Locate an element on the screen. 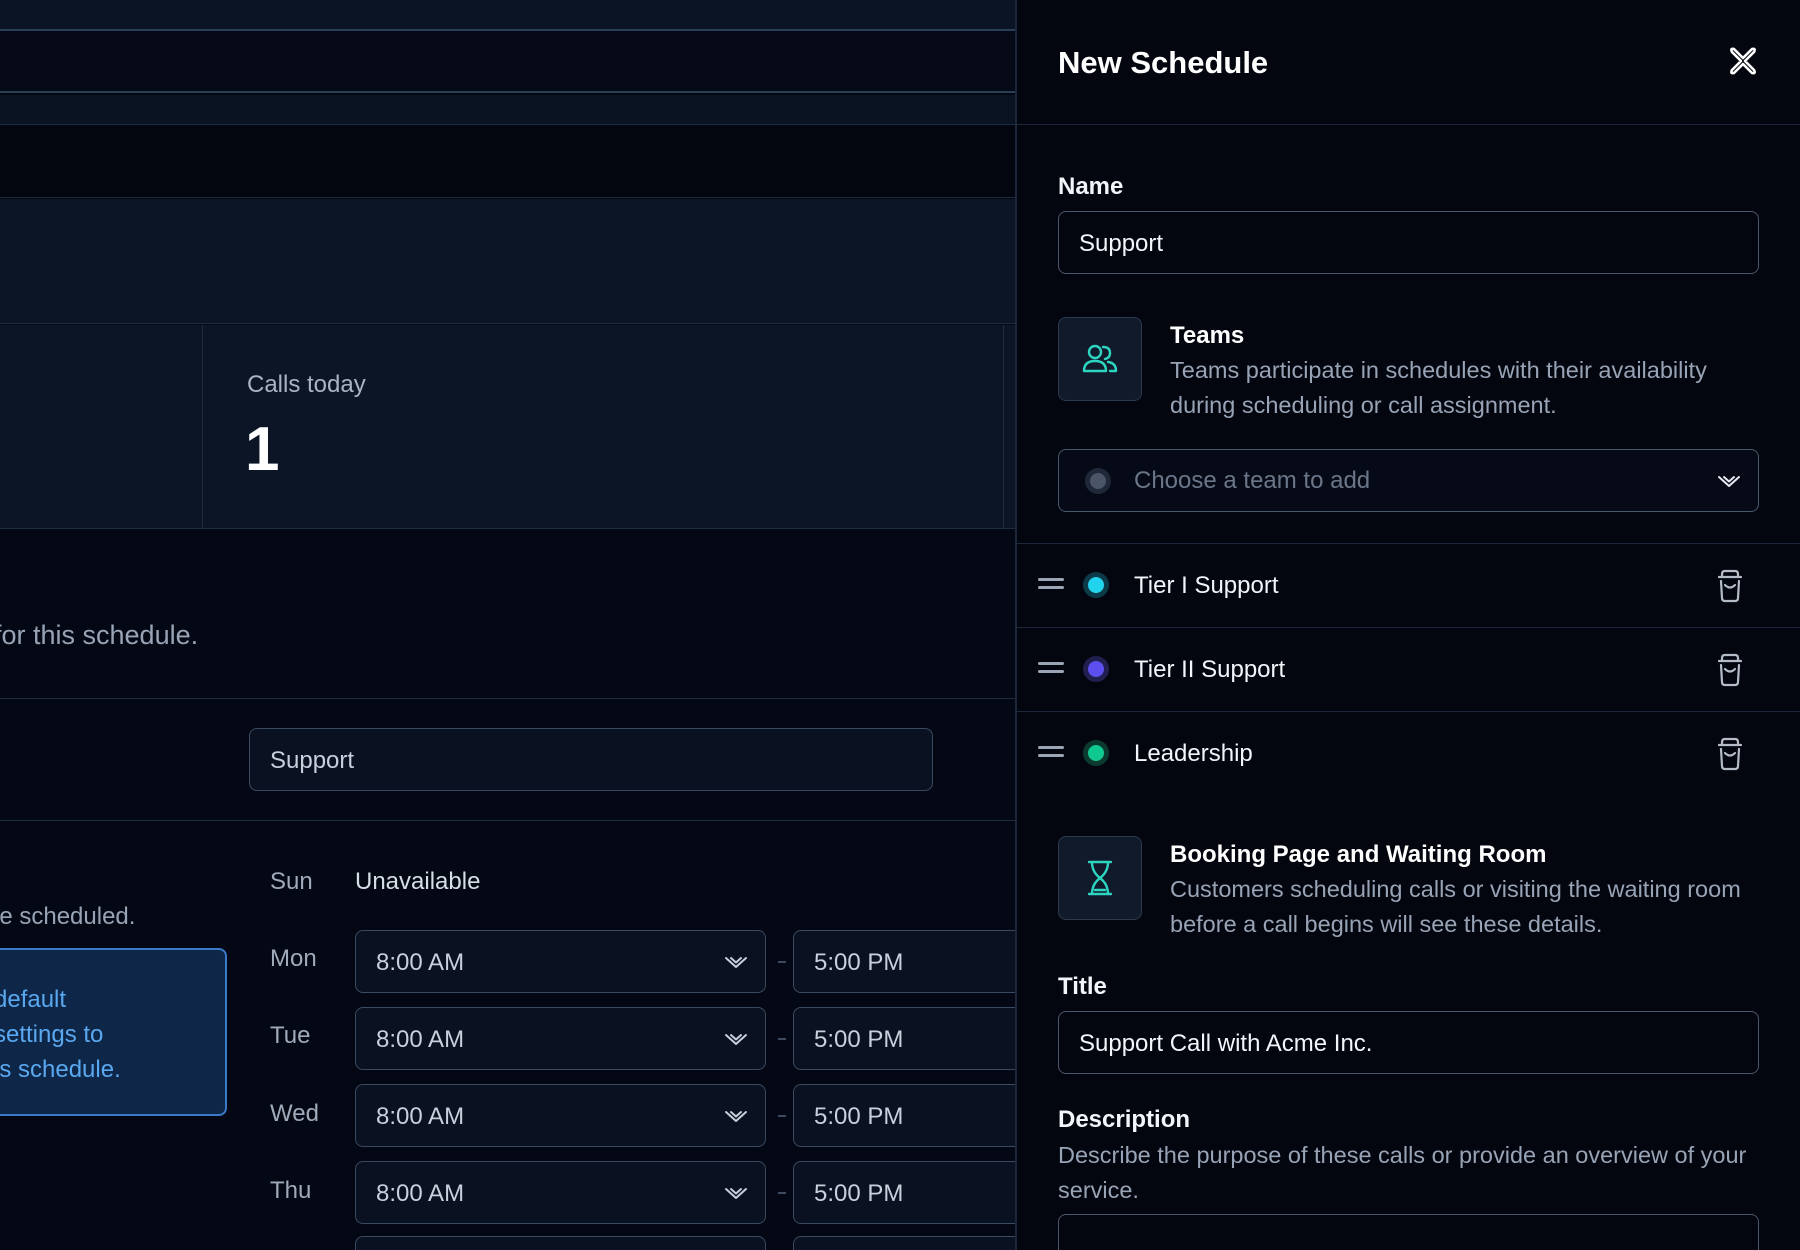  start-time-select-wed: 8:00 AM is located at coordinates (560, 1115).